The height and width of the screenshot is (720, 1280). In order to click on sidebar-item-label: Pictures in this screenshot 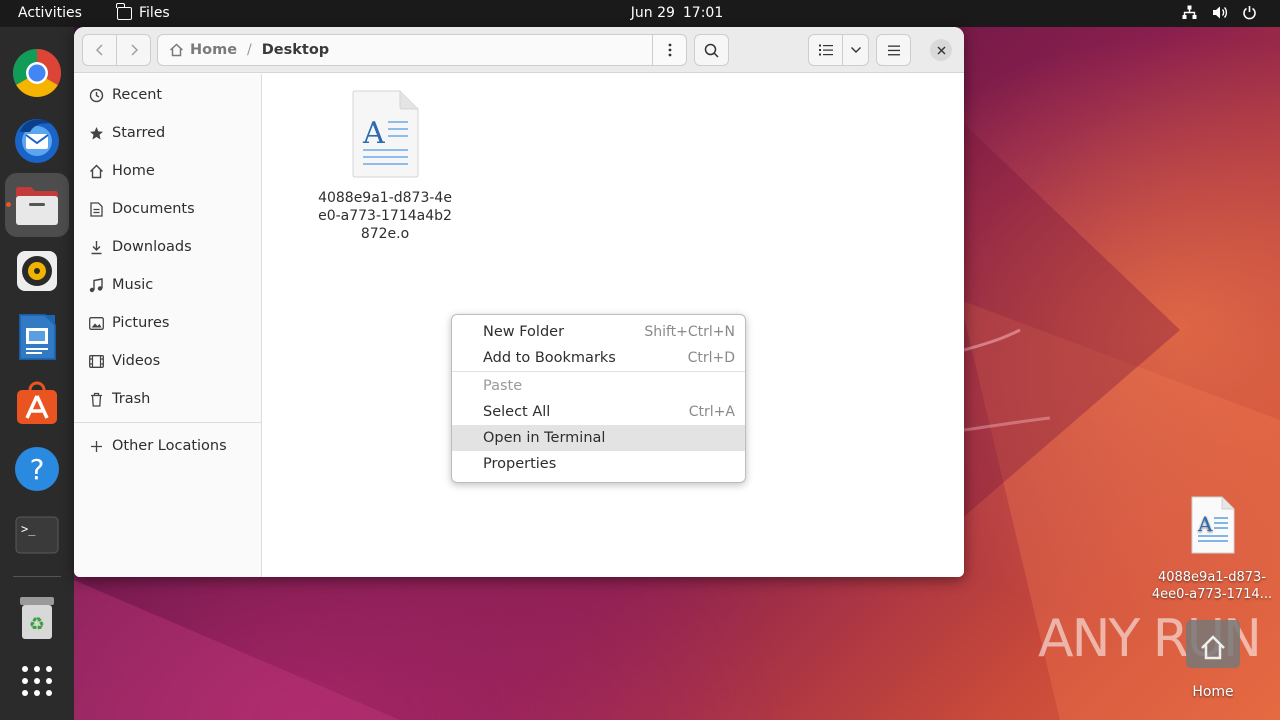, I will do `click(141, 323)`.